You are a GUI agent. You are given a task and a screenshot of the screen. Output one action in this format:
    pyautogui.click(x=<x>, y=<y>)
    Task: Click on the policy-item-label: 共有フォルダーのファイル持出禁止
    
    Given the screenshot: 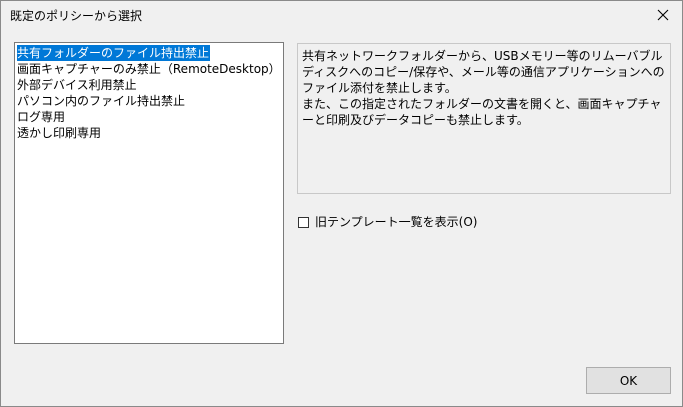 What is the action you would take?
    pyautogui.click(x=114, y=53)
    